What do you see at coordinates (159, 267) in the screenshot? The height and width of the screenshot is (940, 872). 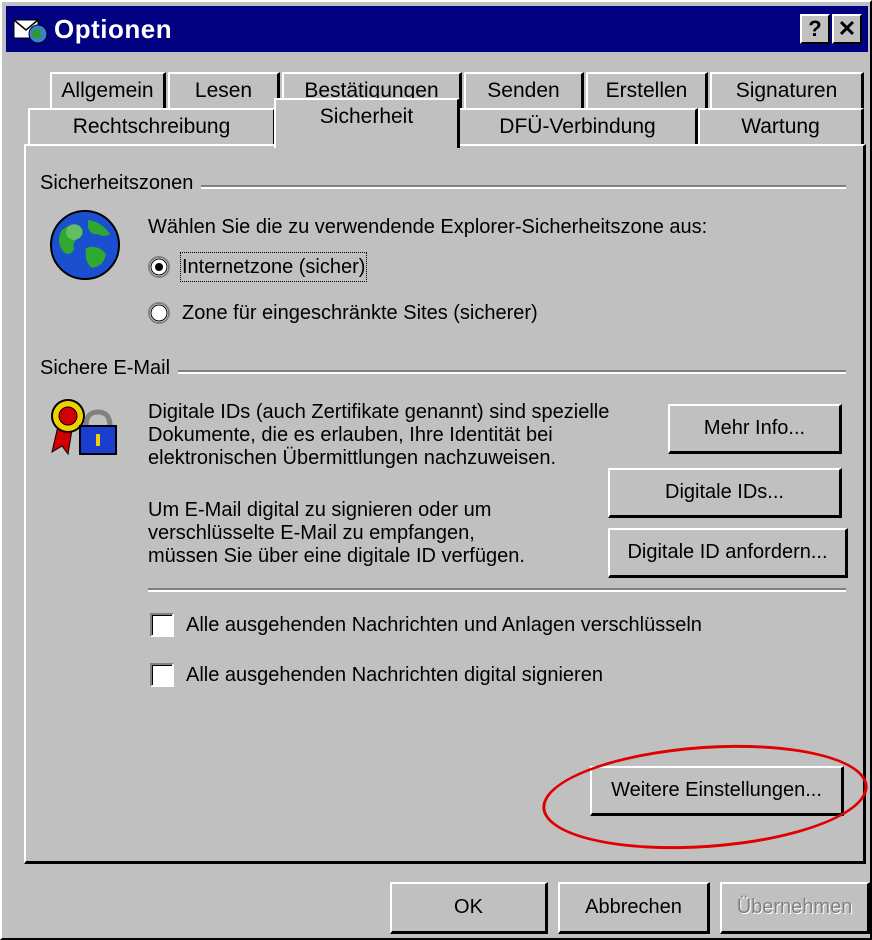 I see `radio-internet-zone` at bounding box center [159, 267].